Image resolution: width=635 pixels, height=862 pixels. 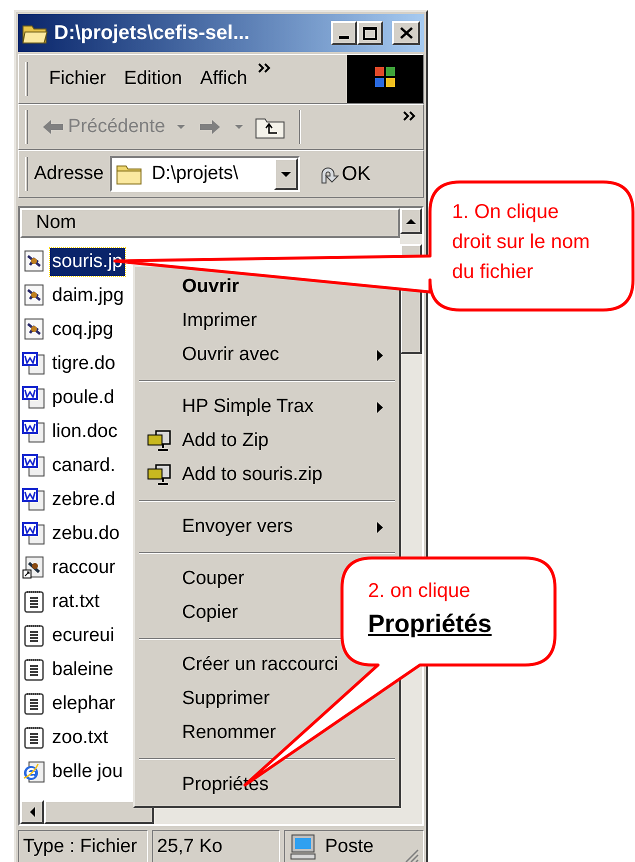 I want to click on menu-item: Edition, so click(x=153, y=79).